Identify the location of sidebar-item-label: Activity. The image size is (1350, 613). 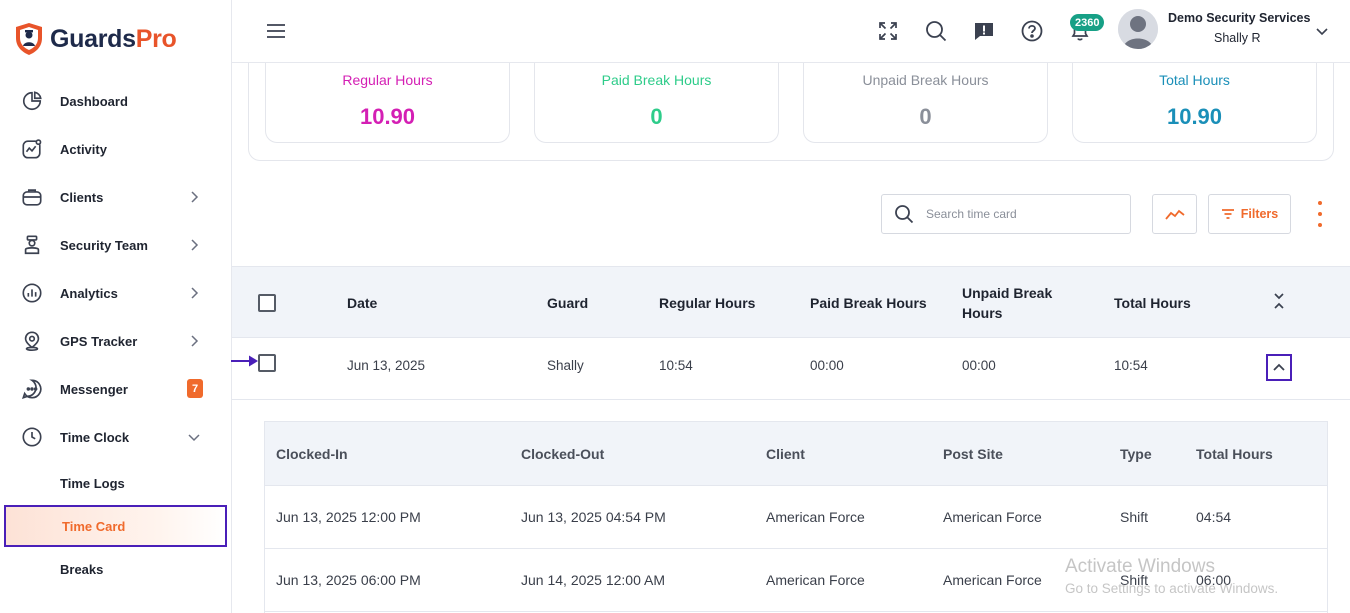
(83, 149).